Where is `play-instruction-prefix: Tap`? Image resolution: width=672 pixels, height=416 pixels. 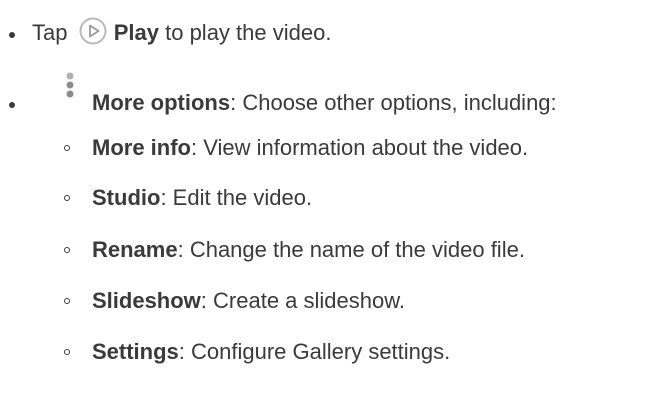
play-instruction-prefix: Tap is located at coordinates (50, 32).